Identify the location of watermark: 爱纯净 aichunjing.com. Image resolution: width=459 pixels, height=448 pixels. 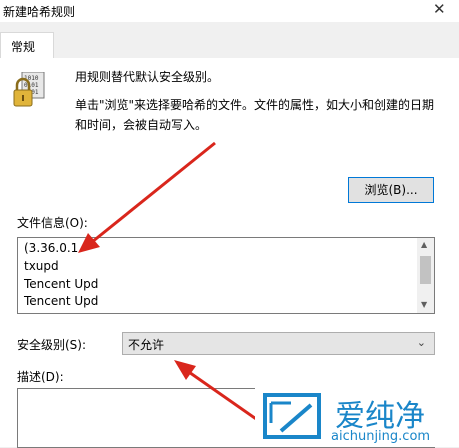
(357, 417).